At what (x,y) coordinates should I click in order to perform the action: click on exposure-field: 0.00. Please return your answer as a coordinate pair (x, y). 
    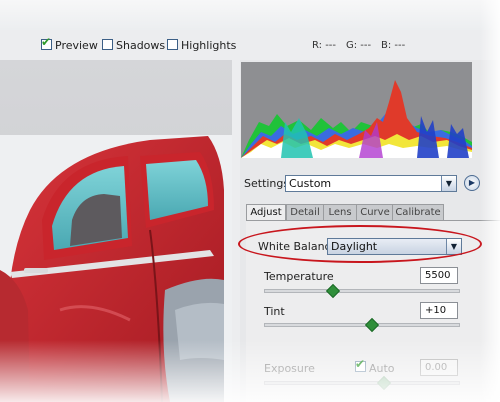
    Looking at the image, I should click on (439, 367).